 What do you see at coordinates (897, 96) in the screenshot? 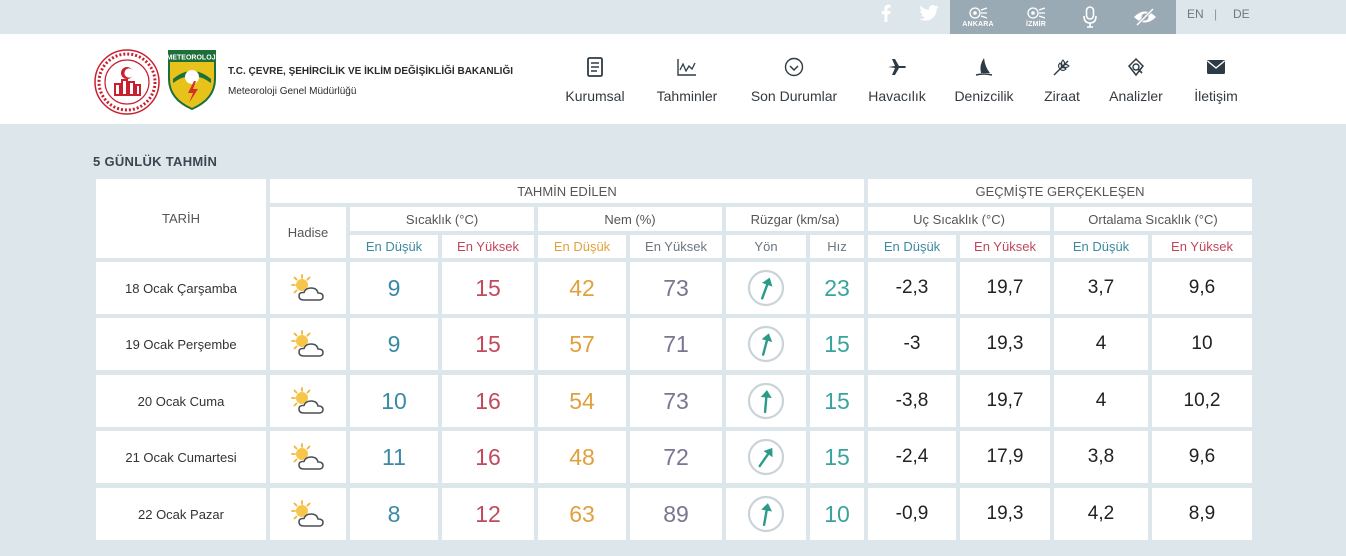
I see `nav-havacilik-label: Havacılık` at bounding box center [897, 96].